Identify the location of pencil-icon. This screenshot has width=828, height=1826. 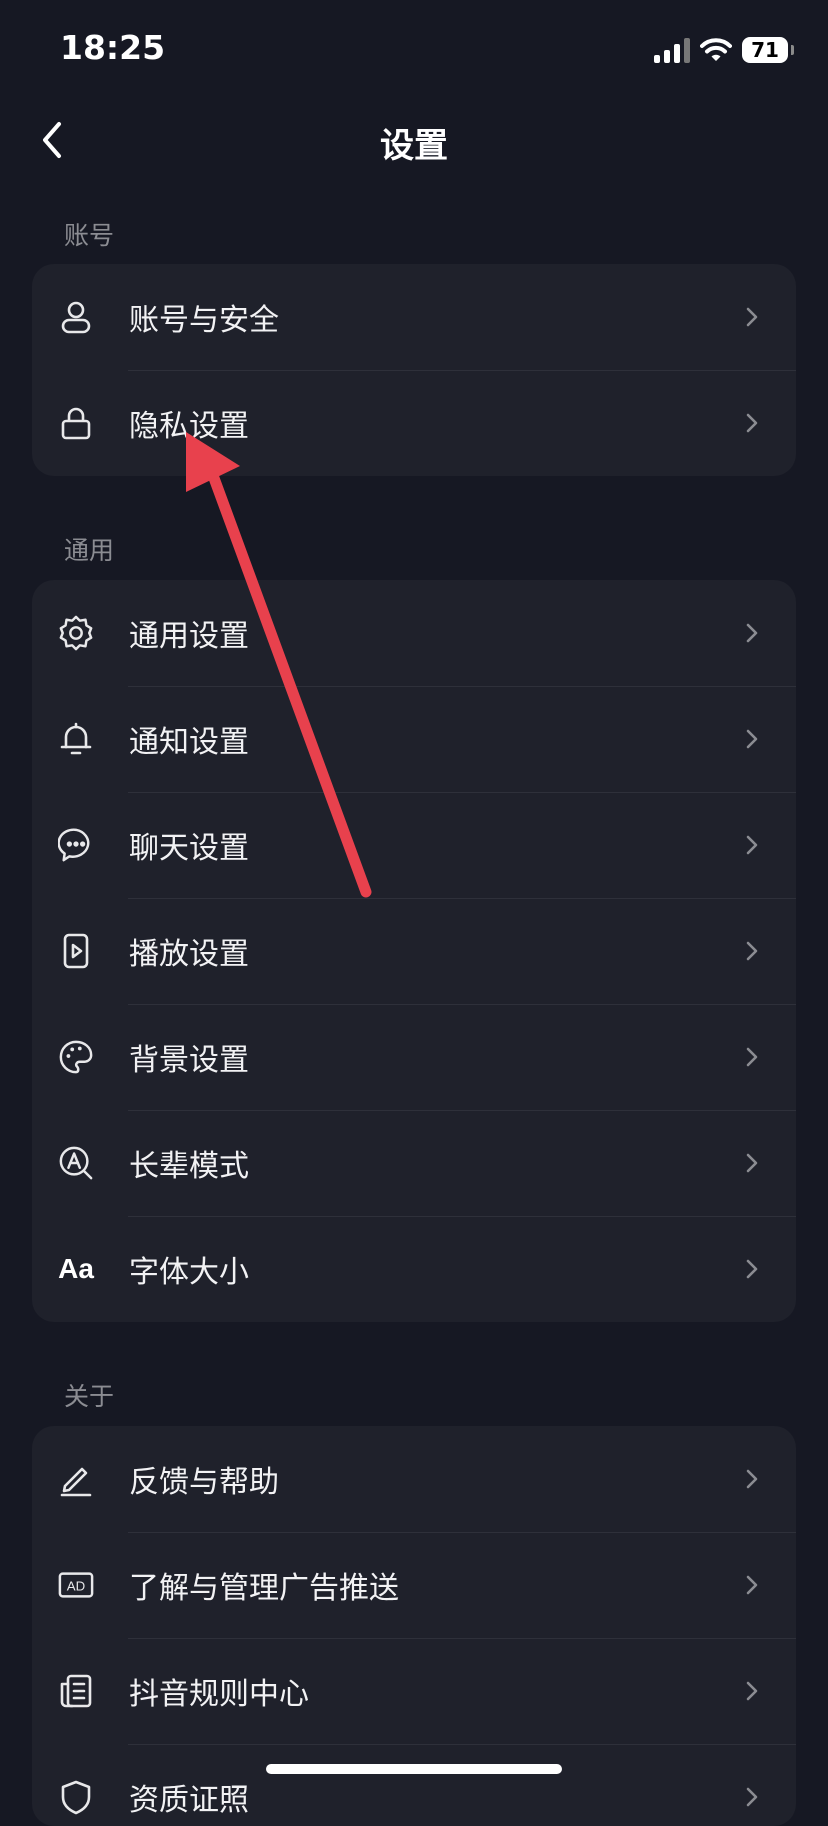
(76, 1479).